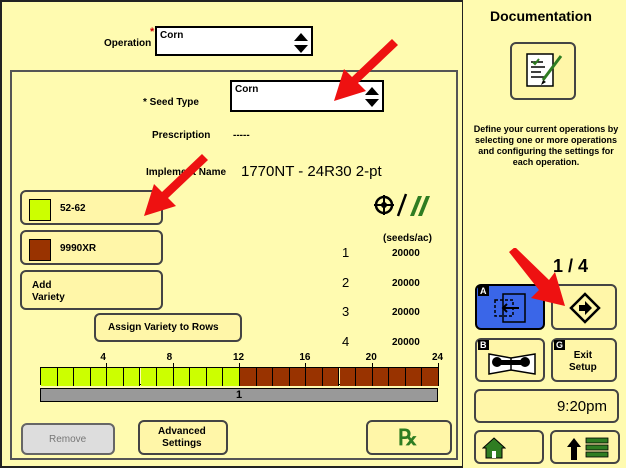 This screenshot has height=468, width=626. Describe the element at coordinates (402, 205) in the screenshot. I see `target-rate-icon` at that location.